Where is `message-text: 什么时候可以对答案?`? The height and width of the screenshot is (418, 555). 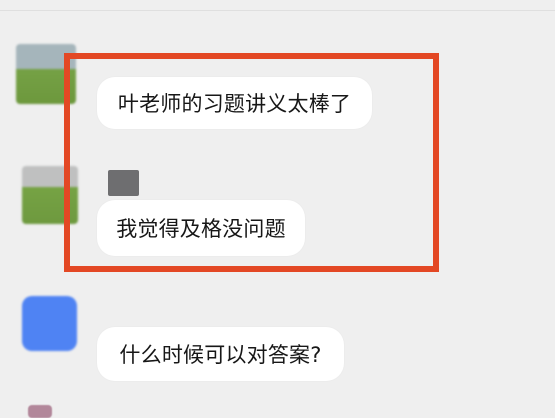 message-text: 什么时候可以对答案? is located at coordinates (220, 355).